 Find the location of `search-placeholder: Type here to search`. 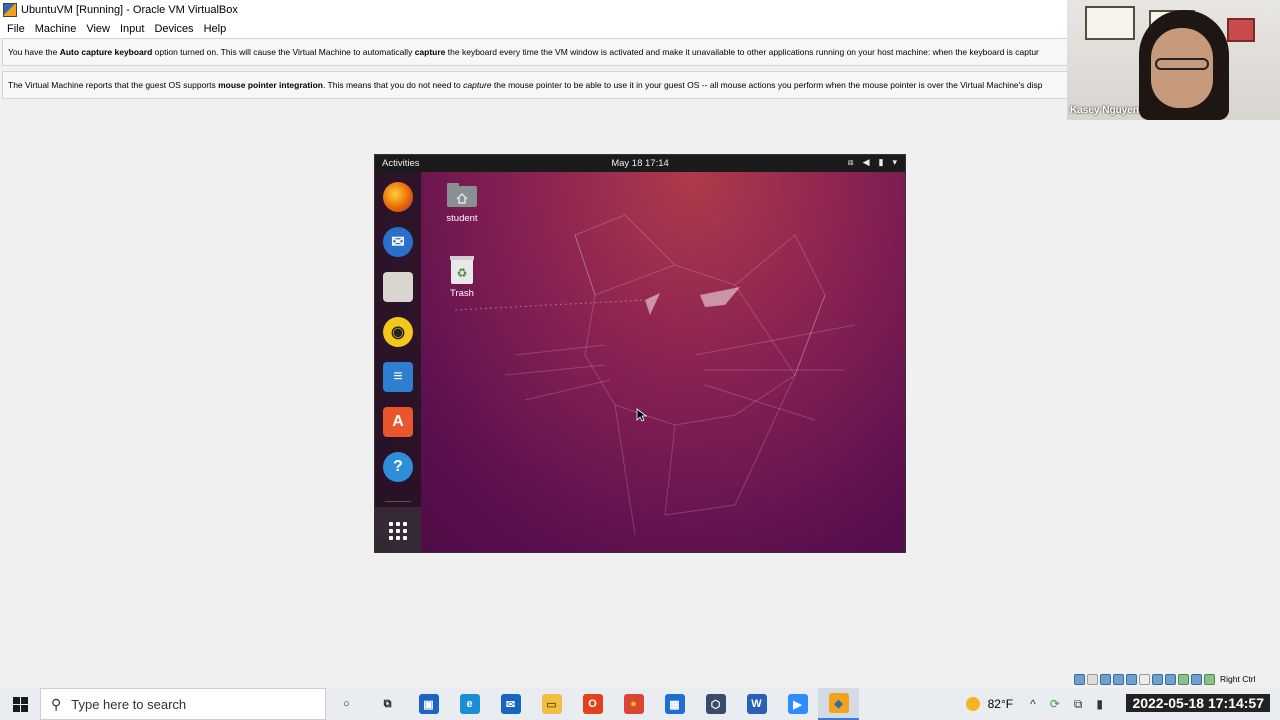

search-placeholder: Type here to search is located at coordinates (129, 704).